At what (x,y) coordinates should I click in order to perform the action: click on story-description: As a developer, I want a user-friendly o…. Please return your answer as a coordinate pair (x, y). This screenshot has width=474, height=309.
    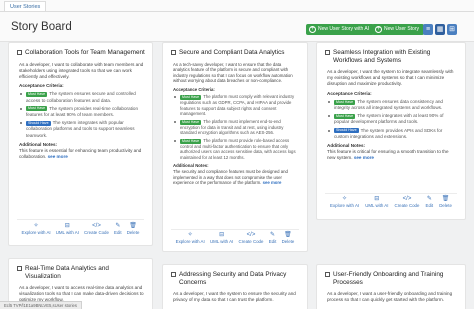
    Looking at the image, I should click on (390, 297).